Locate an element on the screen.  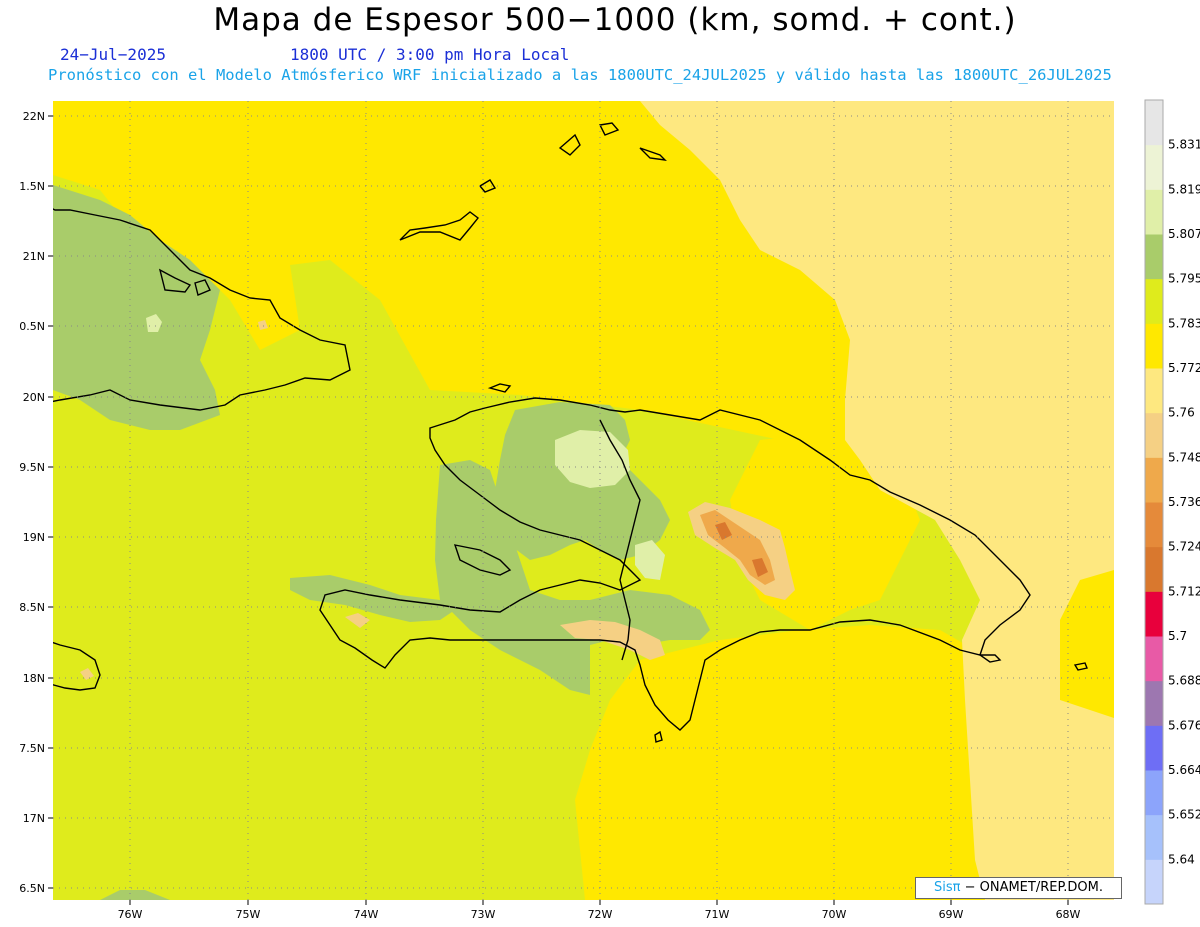
legend-label: 5.688 is located at coordinates (1184, 681).